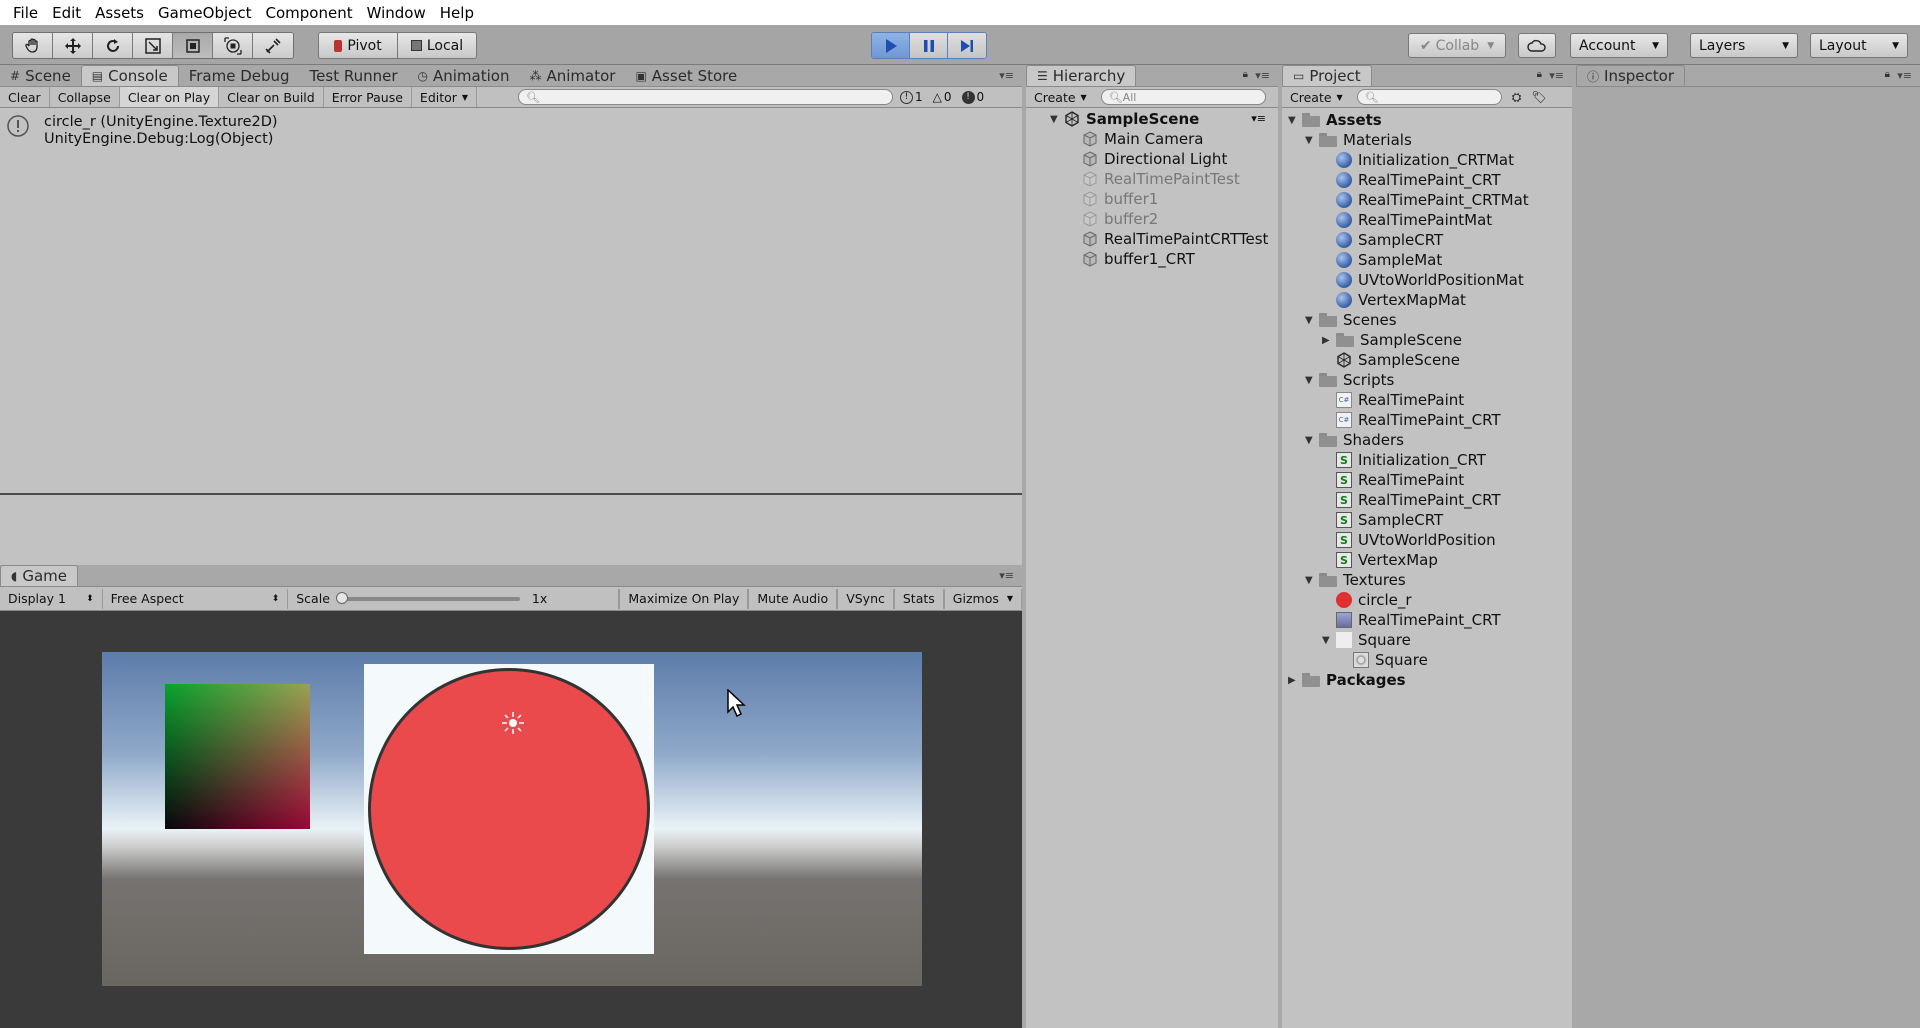  What do you see at coordinates (1161, 179) in the screenshot?
I see `hierarchy-item: RealTimePaintTest` at bounding box center [1161, 179].